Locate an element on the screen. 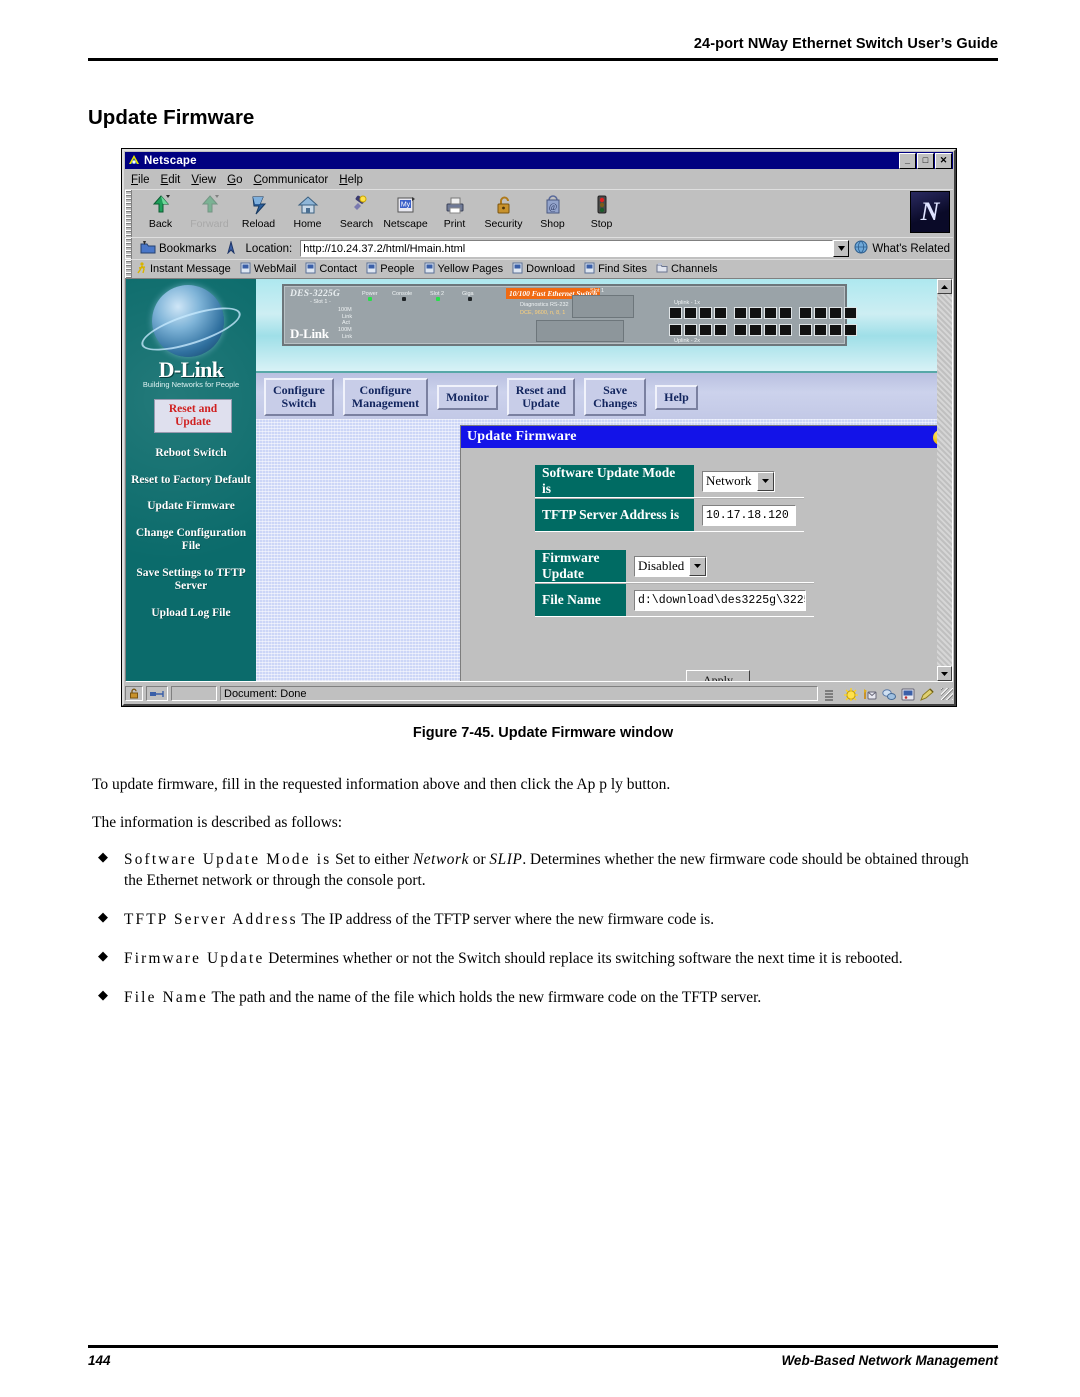  composer-icon is located at coordinates (927, 694).